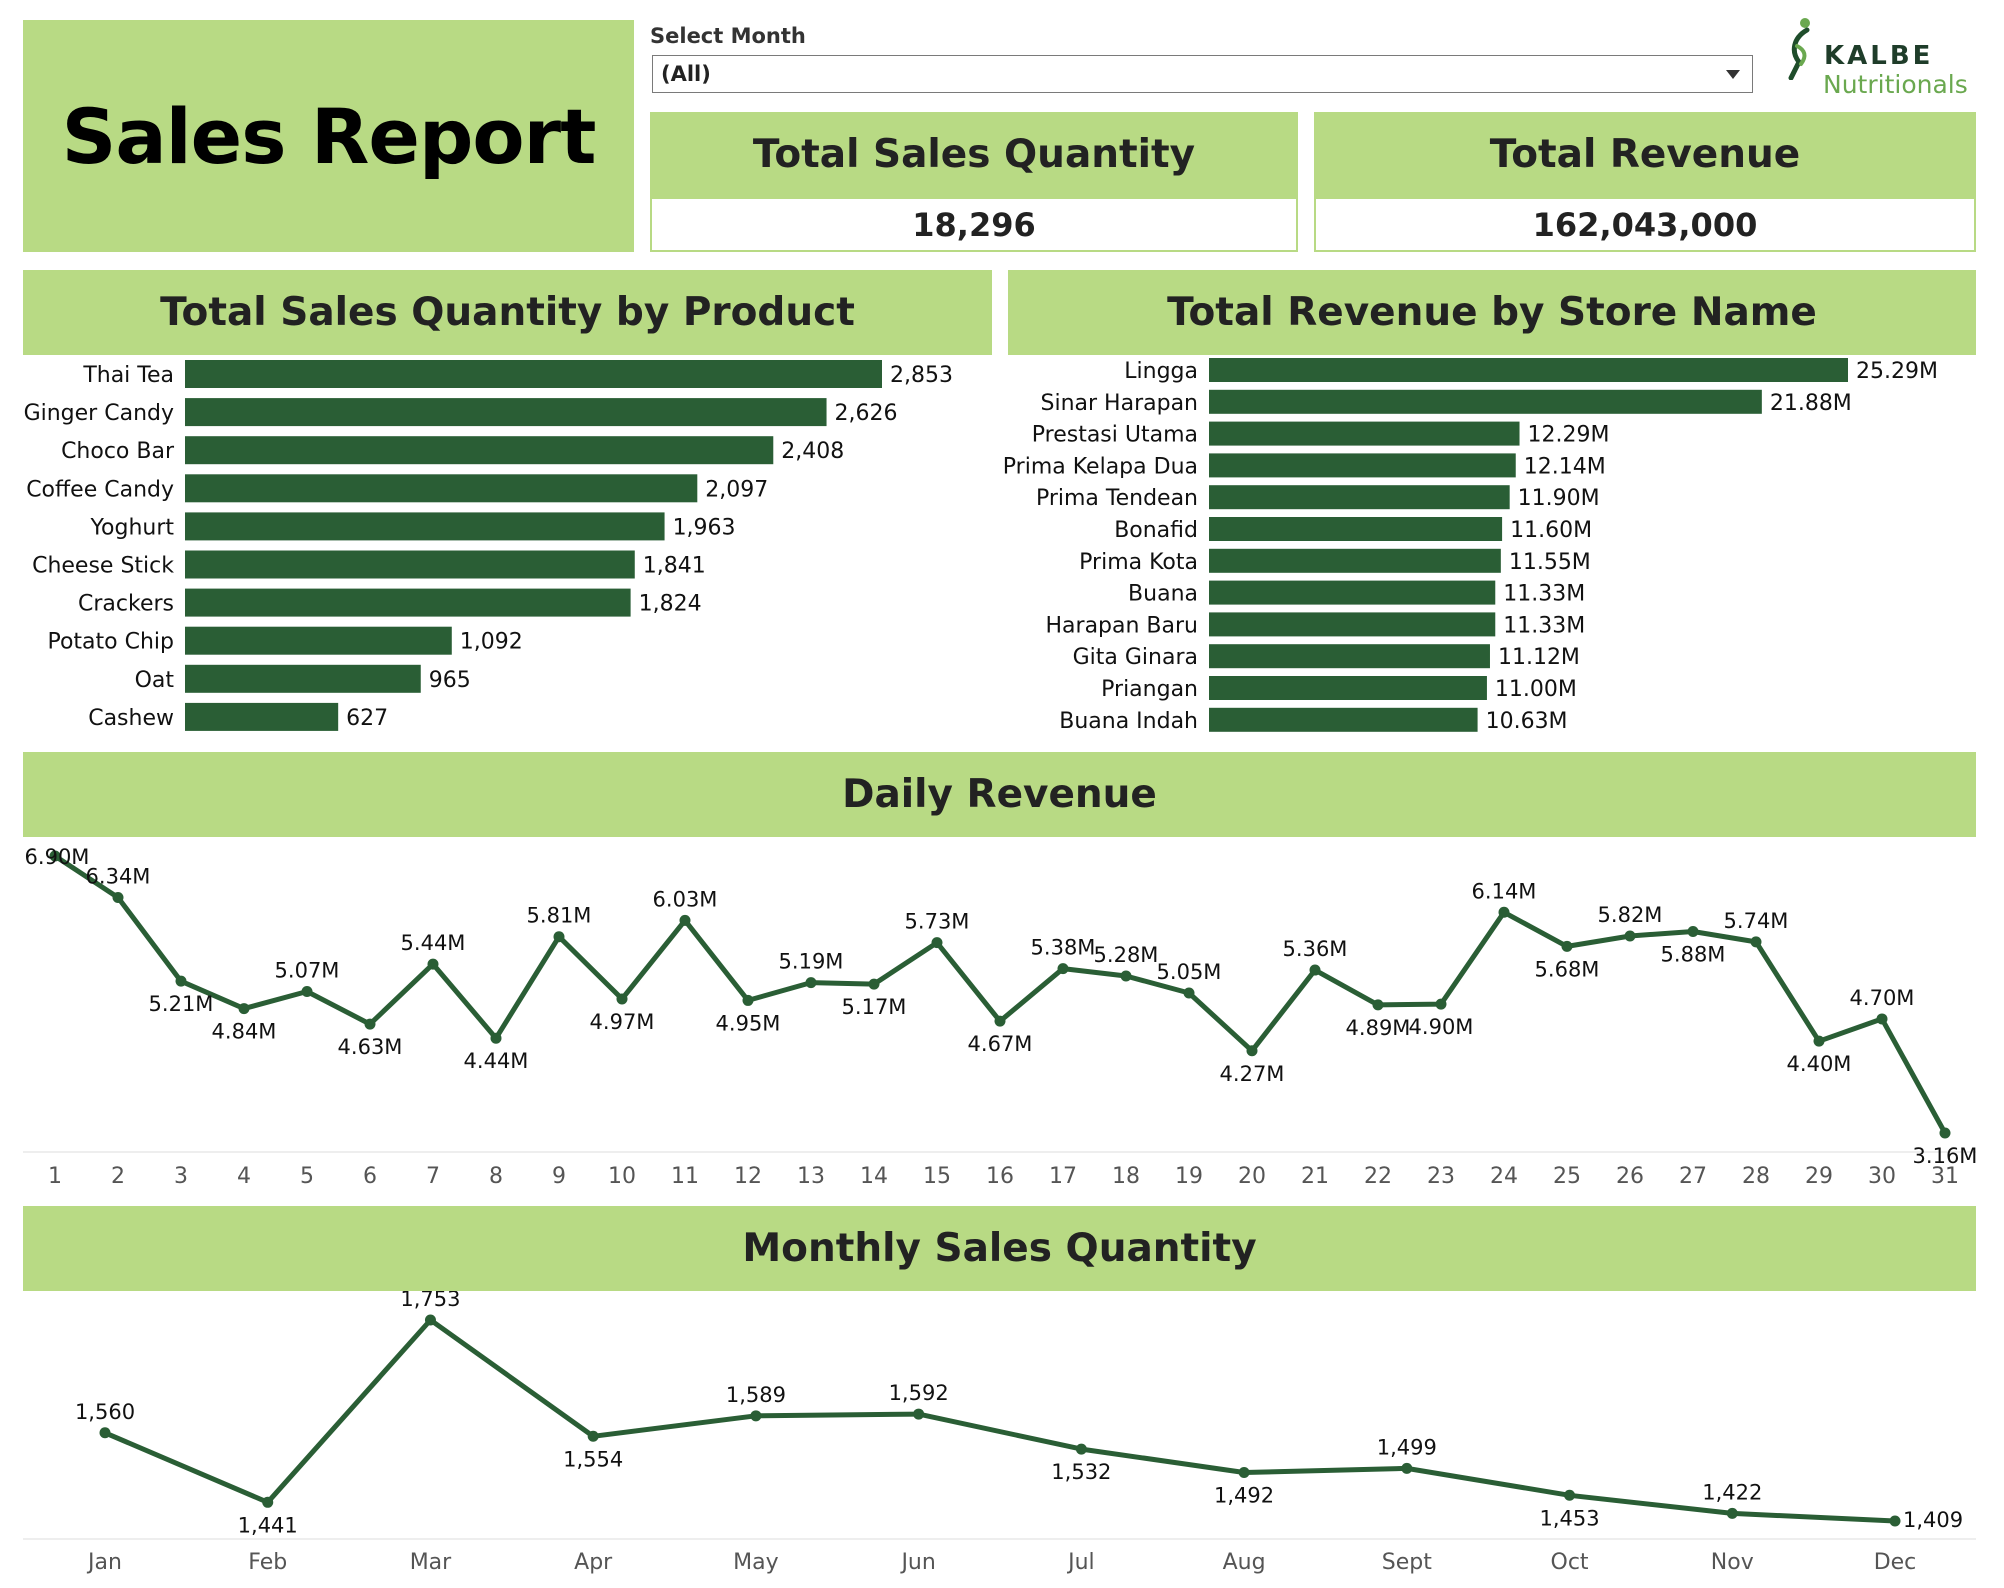  I want to click on bar-category-label: Cheese Stick, so click(103, 566).